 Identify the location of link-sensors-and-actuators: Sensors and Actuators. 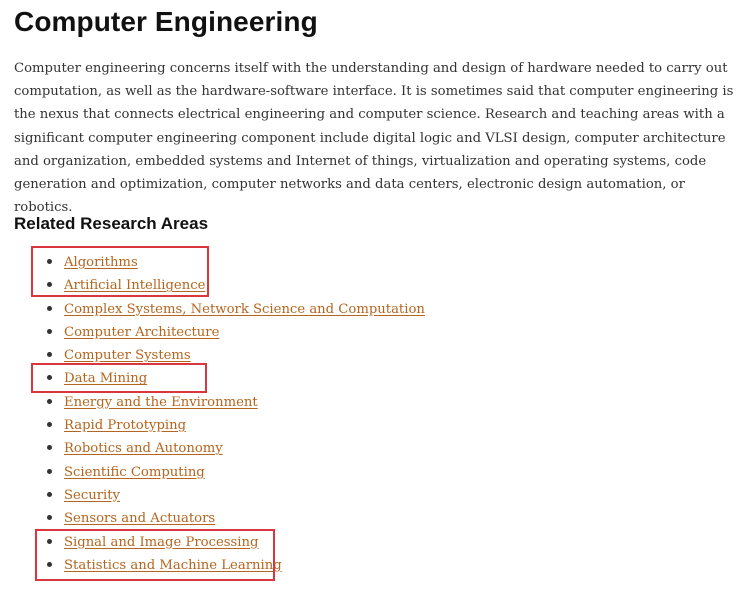
(139, 518).